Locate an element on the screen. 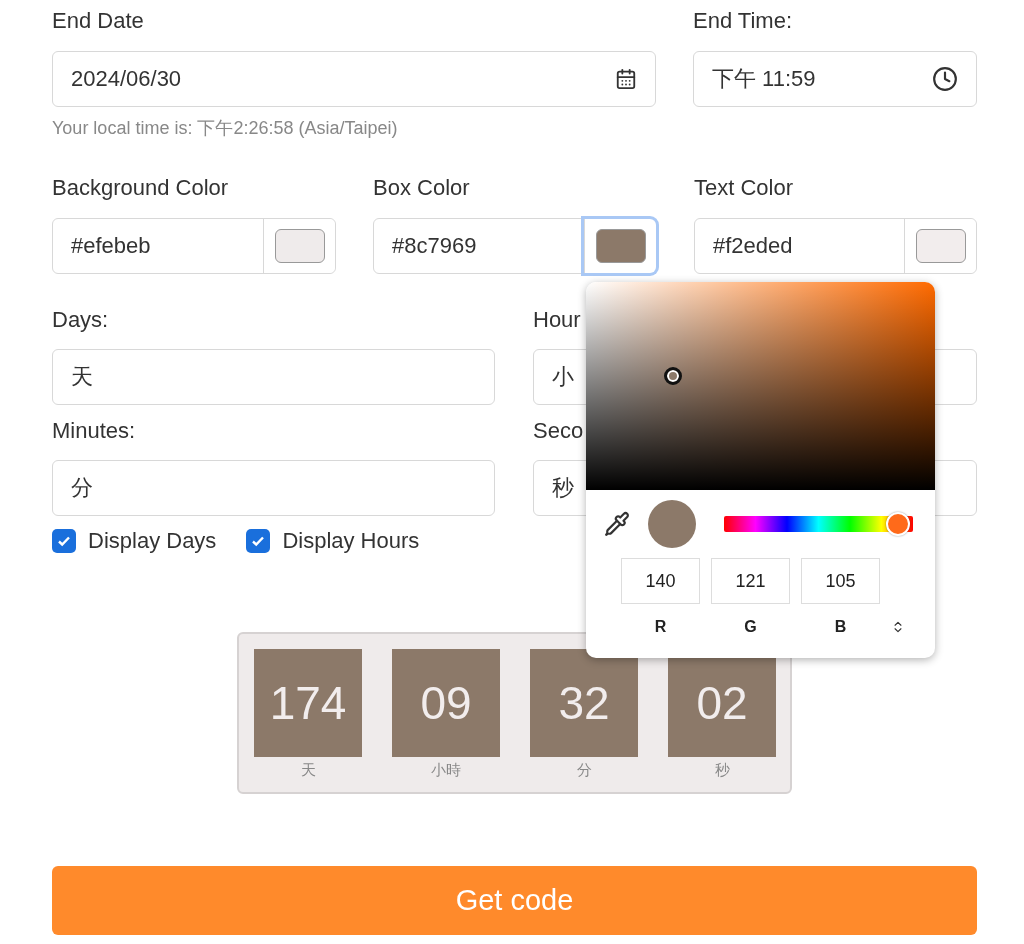  field-label: Box Color is located at coordinates (422, 188).